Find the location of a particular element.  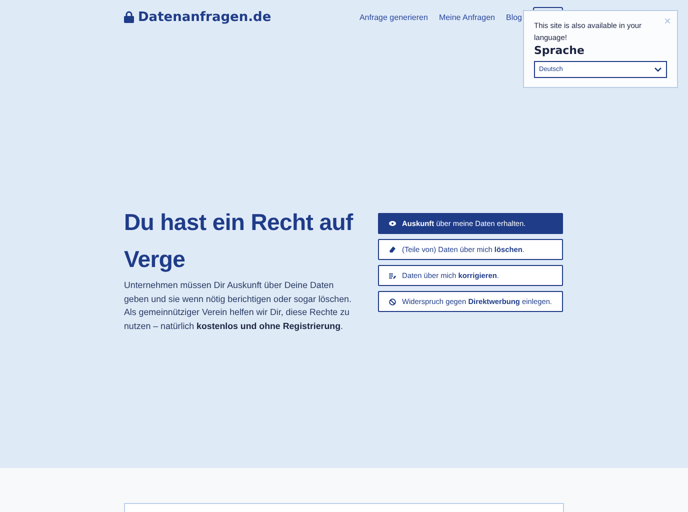

hero-heading: Du hast ein Recht auf Verge is located at coordinates (239, 241).